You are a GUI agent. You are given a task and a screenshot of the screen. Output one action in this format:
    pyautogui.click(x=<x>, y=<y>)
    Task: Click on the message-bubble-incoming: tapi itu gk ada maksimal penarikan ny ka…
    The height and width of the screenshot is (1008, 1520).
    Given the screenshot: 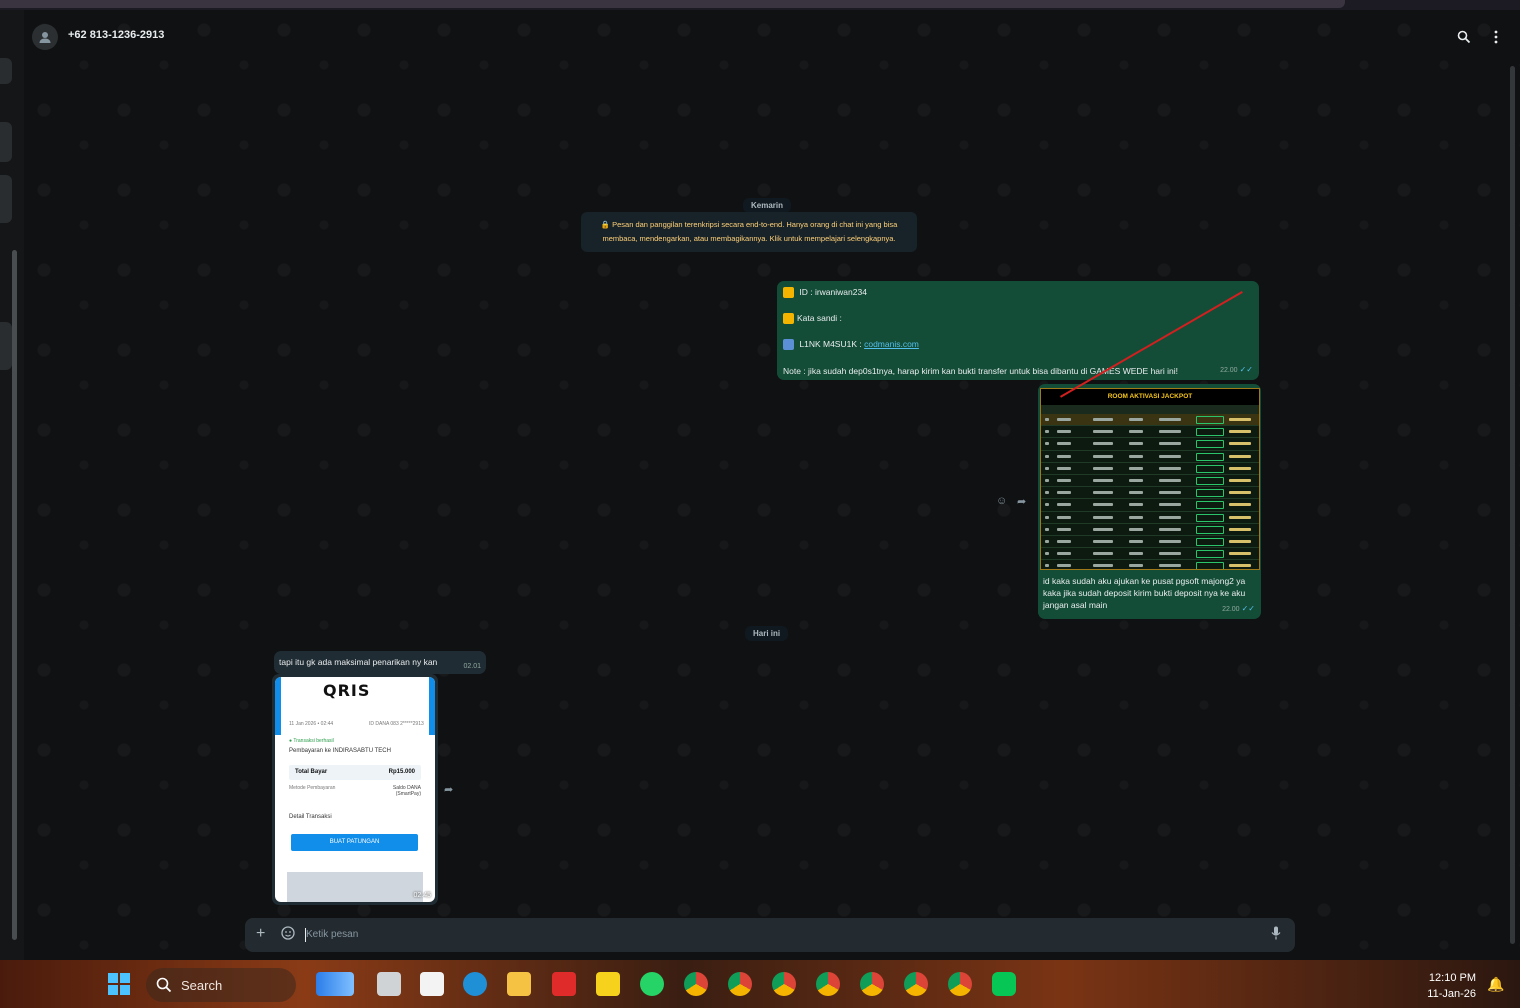 What is the action you would take?
    pyautogui.click(x=380, y=662)
    